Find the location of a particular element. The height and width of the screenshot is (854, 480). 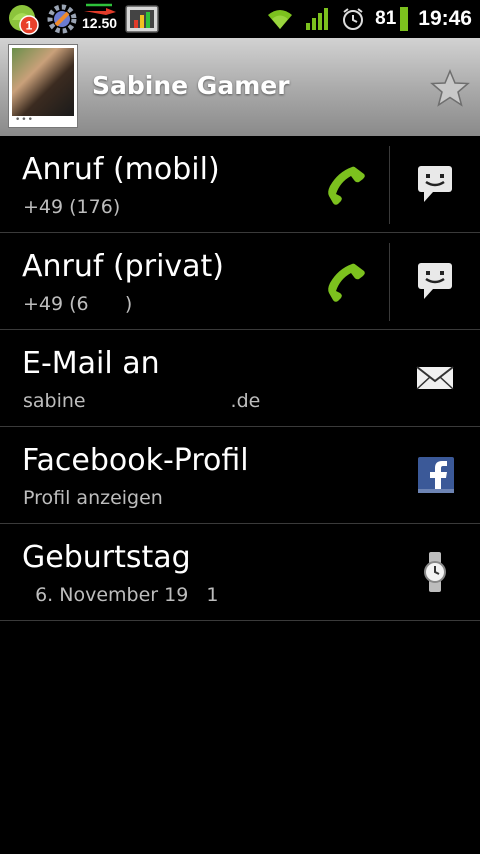

row-title: E-Mail an is located at coordinates (91, 363).